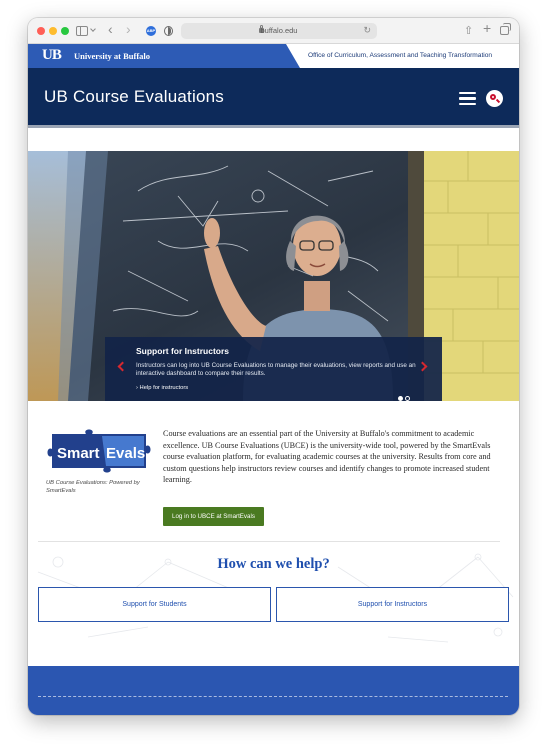 This screenshot has width=546, height=750. I want to click on site-footer, so click(273, 690).